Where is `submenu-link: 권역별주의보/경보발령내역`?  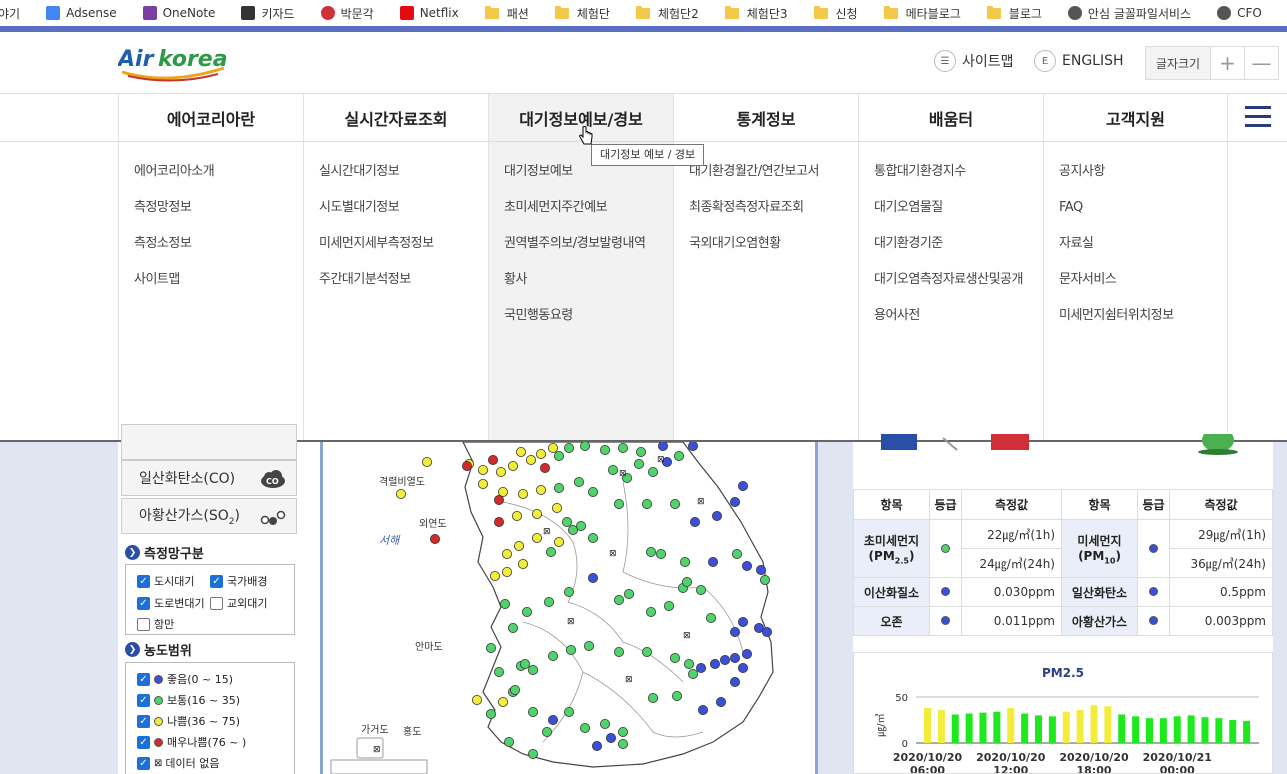 submenu-link: 권역별주의보/경보발령내역 is located at coordinates (581, 252).